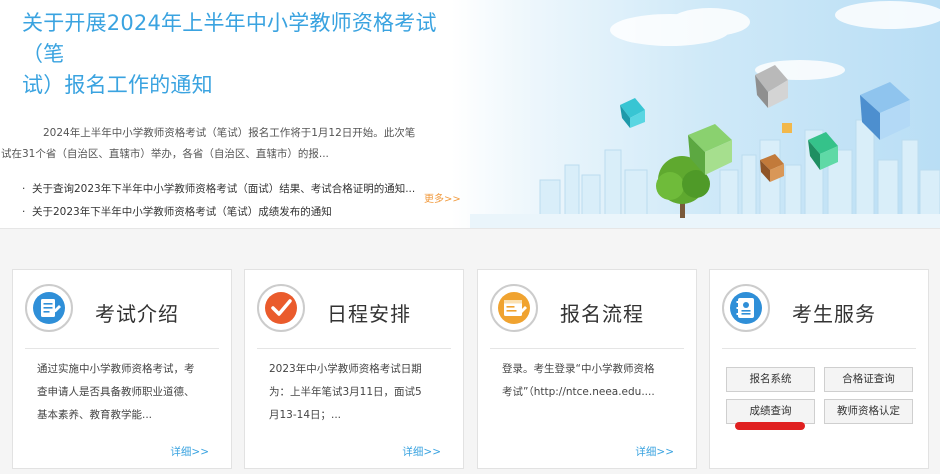 The height and width of the screenshot is (474, 940). I want to click on form-icon, so click(514, 308).